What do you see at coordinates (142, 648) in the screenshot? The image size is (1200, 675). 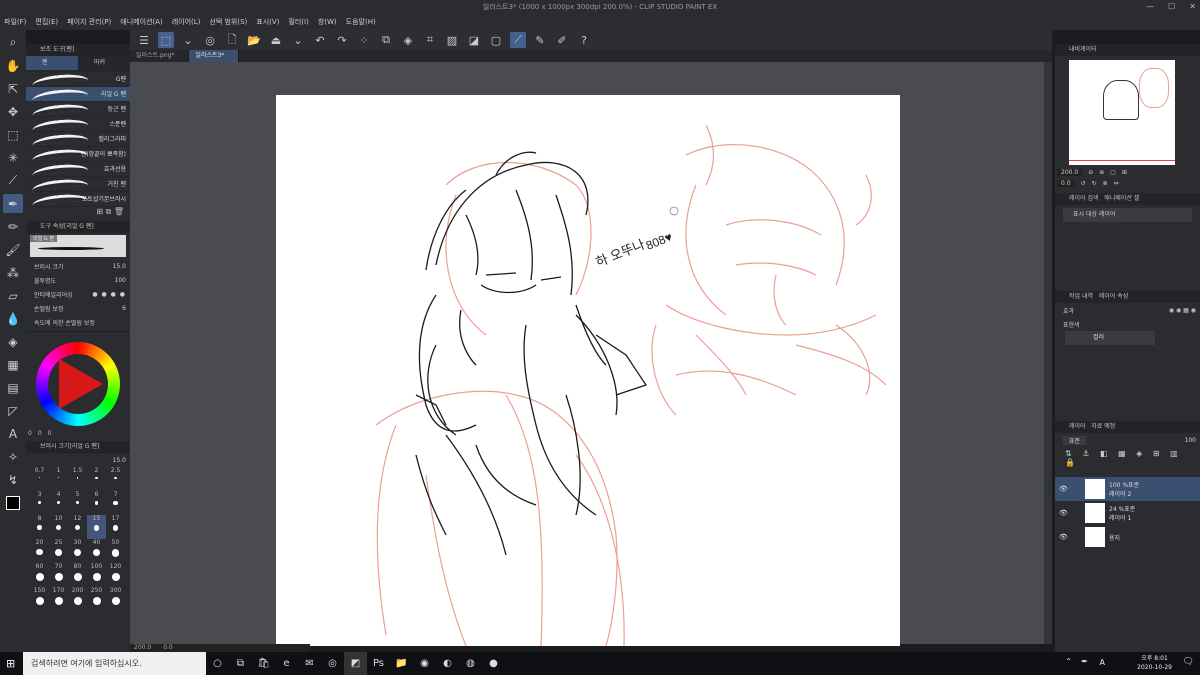 I see `status-zoom: 200.0` at bounding box center [142, 648].